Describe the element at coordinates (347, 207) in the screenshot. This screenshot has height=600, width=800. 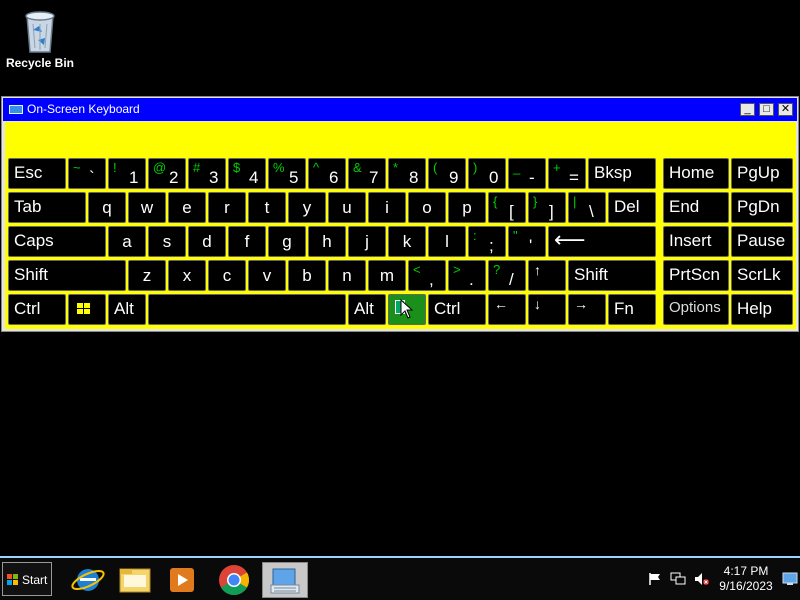
I see `key-u: u` at that location.